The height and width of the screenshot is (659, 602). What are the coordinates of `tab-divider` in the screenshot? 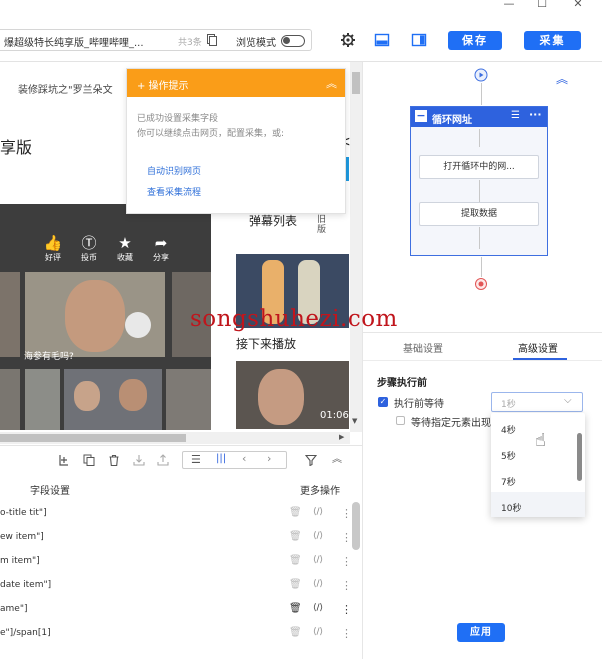 It's located at (482, 360).